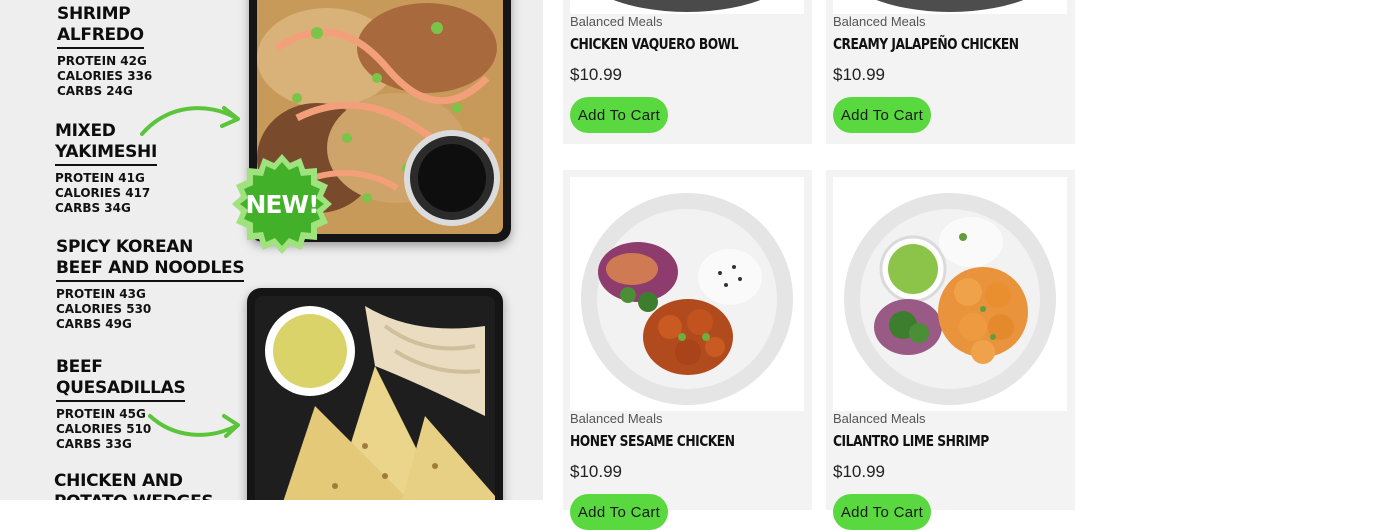 Image resolution: width=1400 pixels, height=530 pixels. Describe the element at coordinates (652, 441) in the screenshot. I see `product-title: Honey Sesame Chicken` at that location.